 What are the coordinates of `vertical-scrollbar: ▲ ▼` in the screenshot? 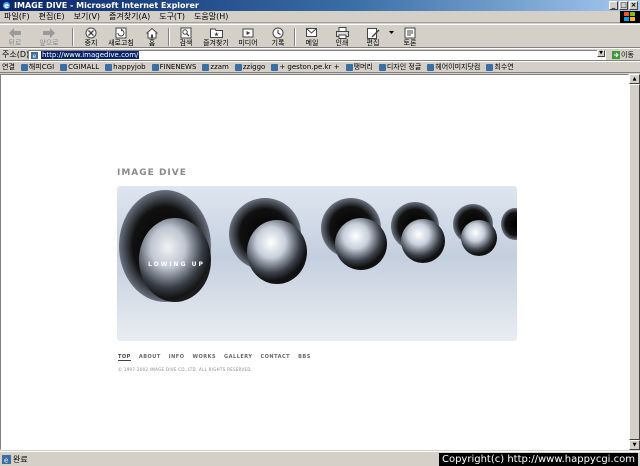 It's located at (634, 262).